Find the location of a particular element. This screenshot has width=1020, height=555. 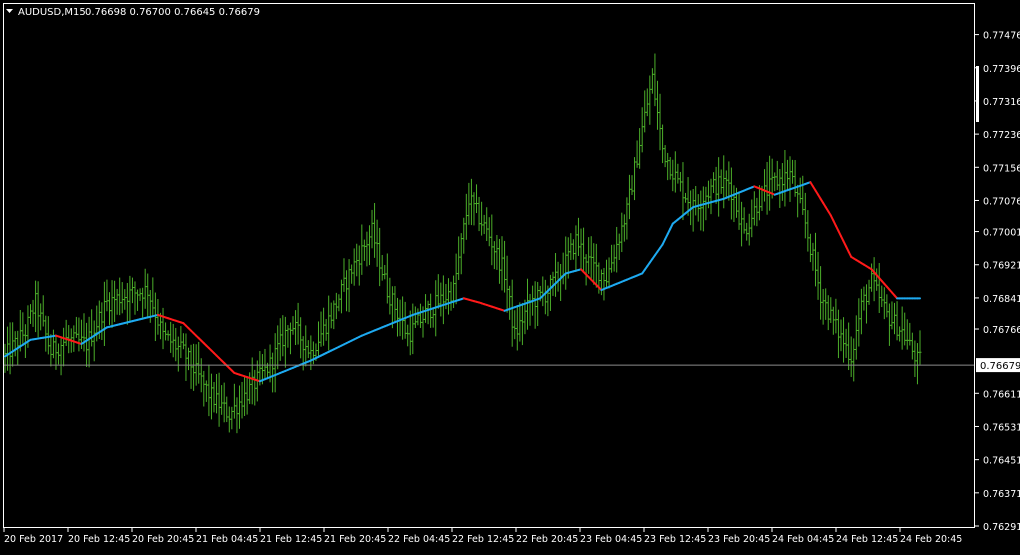

y-tick-label: 0.77001 is located at coordinates (1001, 233).